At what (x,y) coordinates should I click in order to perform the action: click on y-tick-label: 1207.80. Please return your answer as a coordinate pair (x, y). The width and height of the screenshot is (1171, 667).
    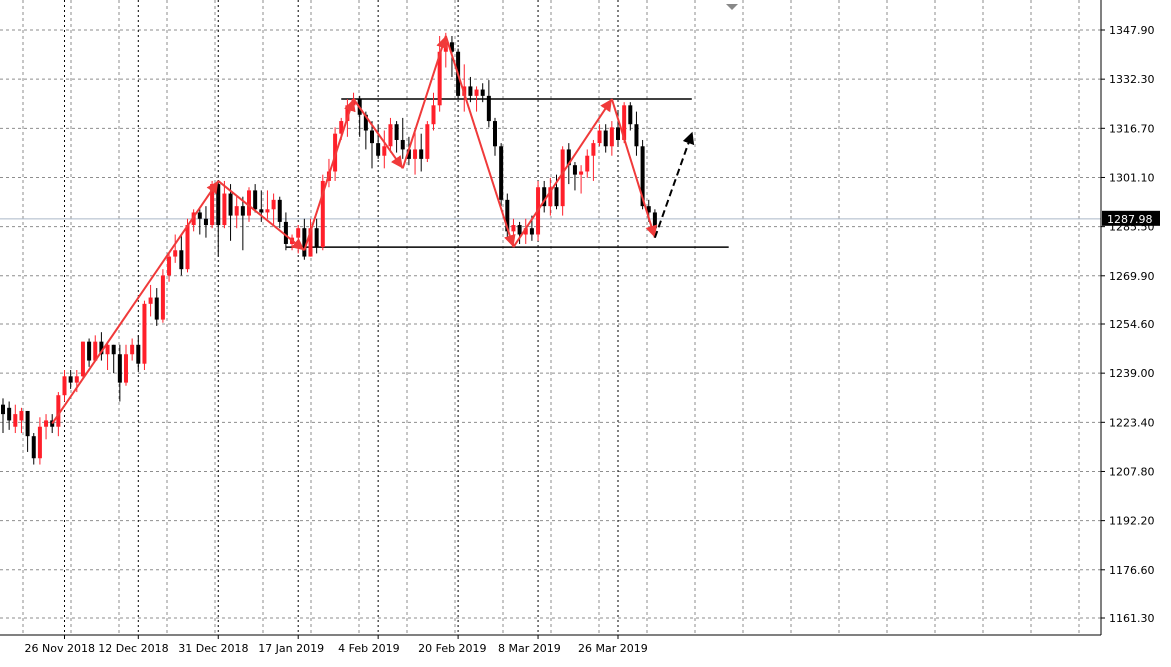
    Looking at the image, I should click on (1132, 471).